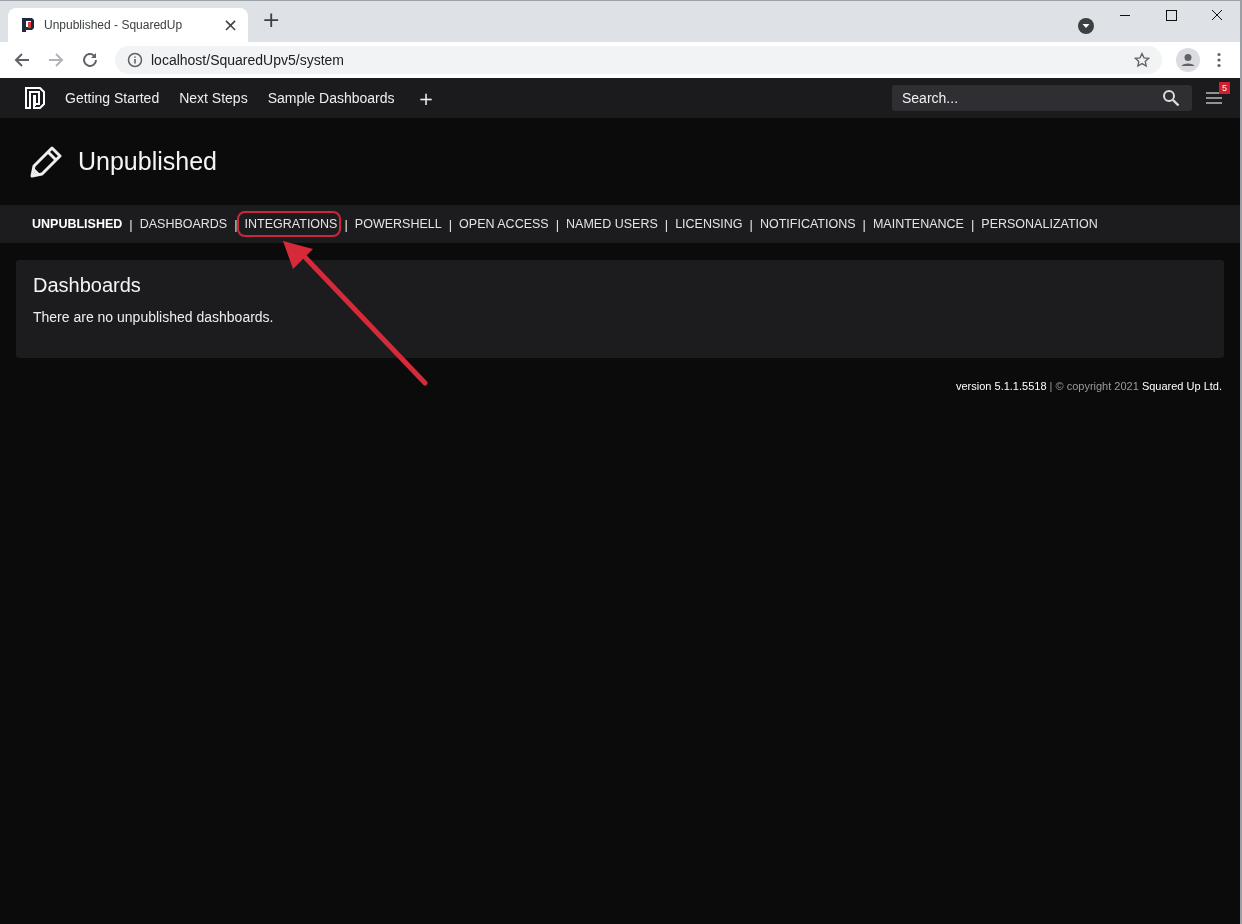 The image size is (1242, 924). Describe the element at coordinates (1039, 224) in the screenshot. I see `section-tab: PERSONALIZATION` at that location.